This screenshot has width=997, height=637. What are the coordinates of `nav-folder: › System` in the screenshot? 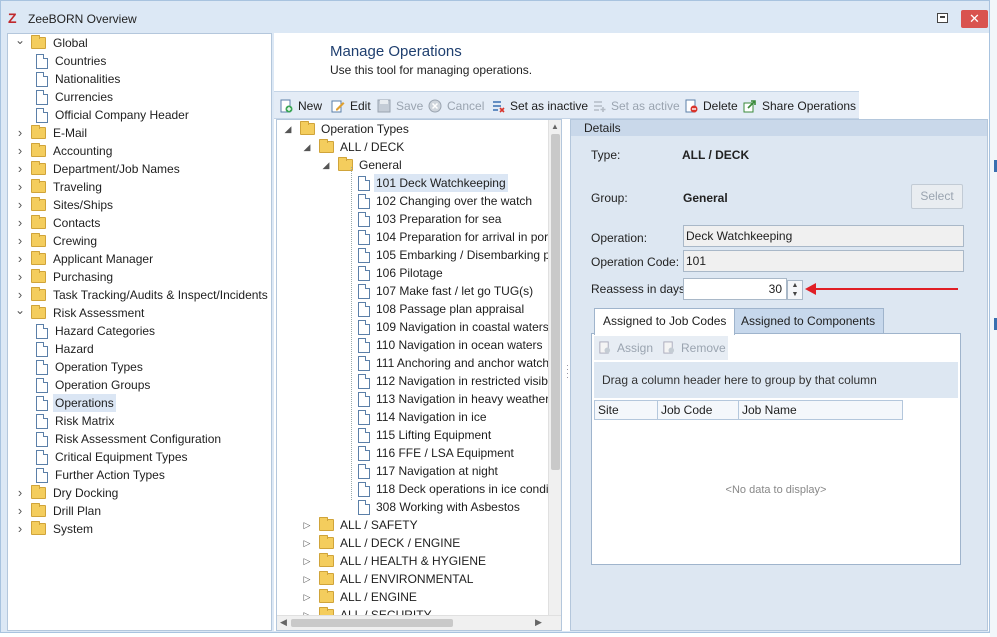 It's located at (139, 529).